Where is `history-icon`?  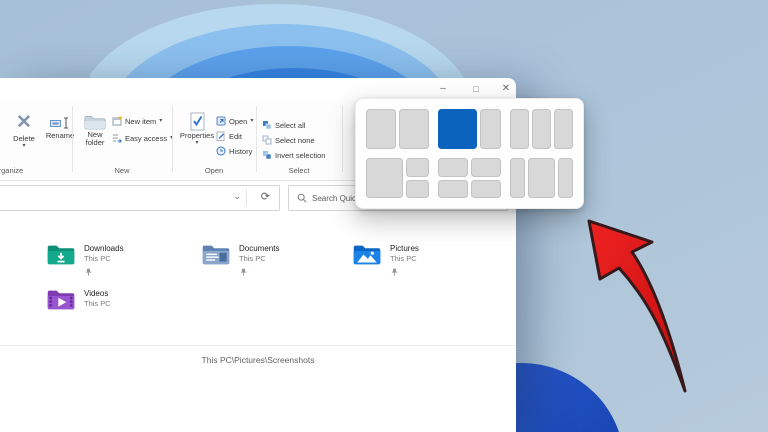
history-icon is located at coordinates (221, 151).